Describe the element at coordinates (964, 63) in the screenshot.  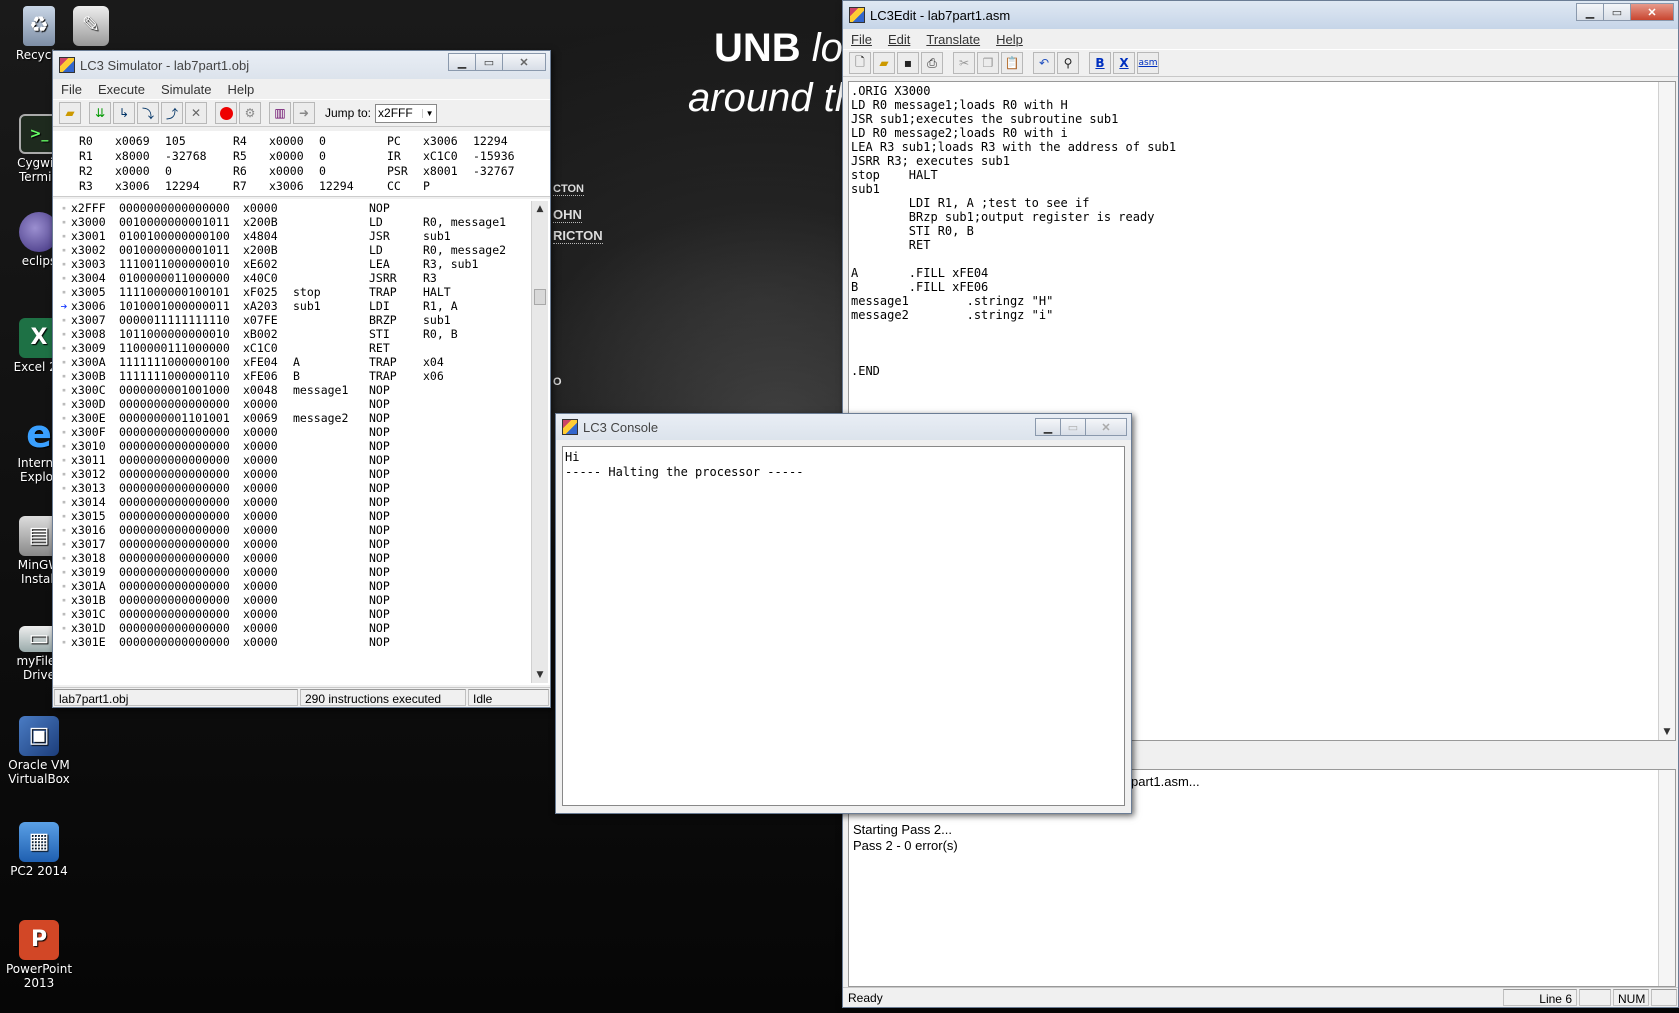
I see `cut-icon: ✂` at that location.